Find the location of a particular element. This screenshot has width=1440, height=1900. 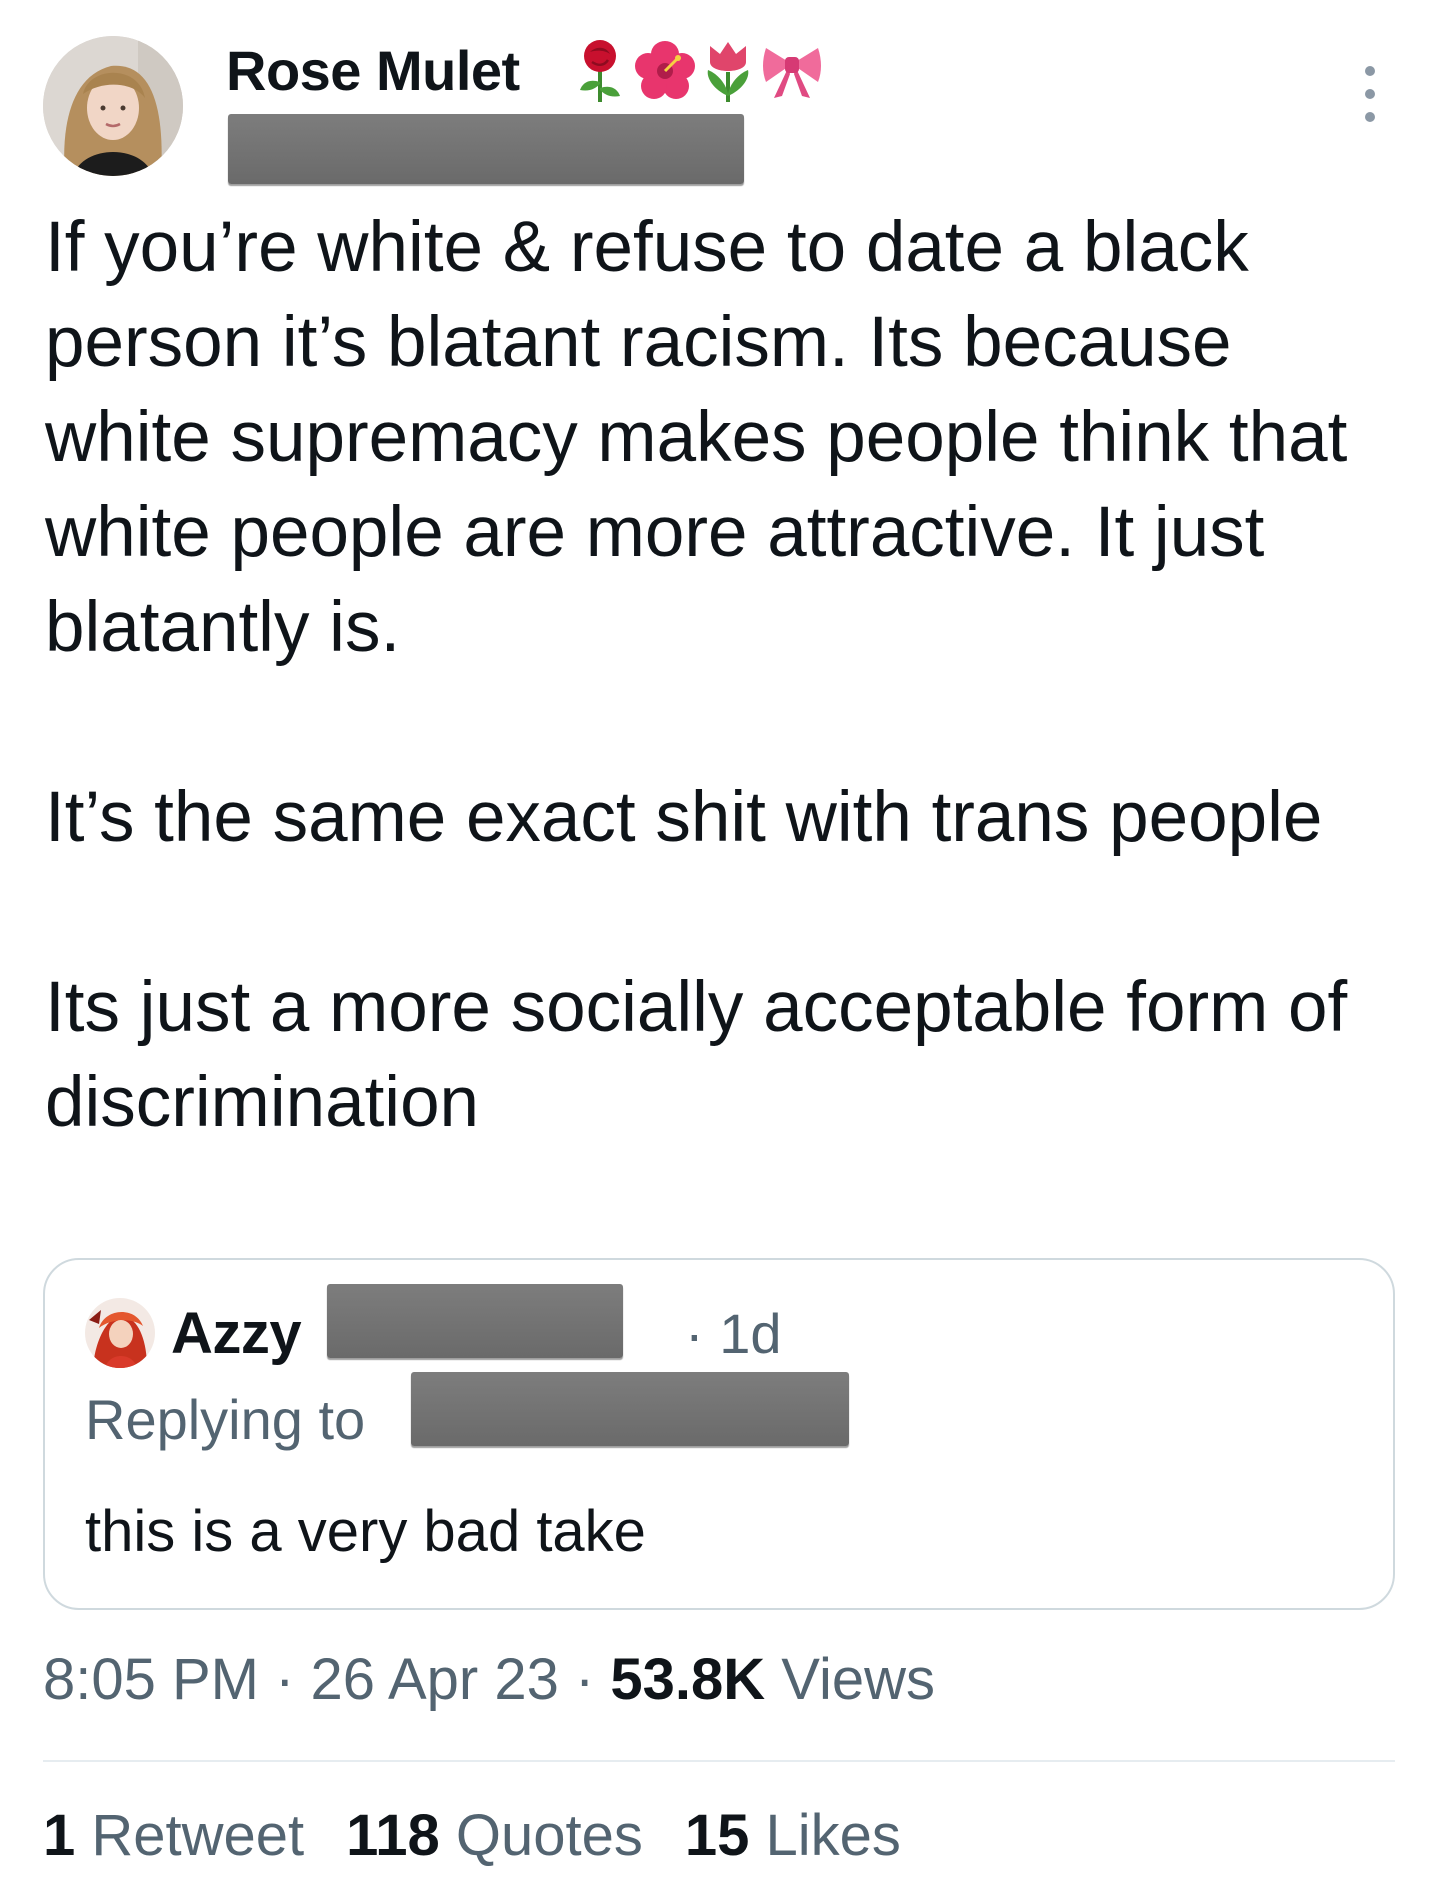

likes-stat: 15 Likes is located at coordinates (793, 1836).